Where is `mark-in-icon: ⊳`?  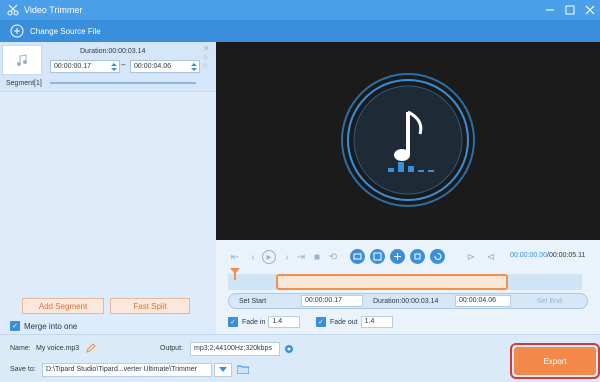 mark-in-icon: ⊳ is located at coordinates (471, 257).